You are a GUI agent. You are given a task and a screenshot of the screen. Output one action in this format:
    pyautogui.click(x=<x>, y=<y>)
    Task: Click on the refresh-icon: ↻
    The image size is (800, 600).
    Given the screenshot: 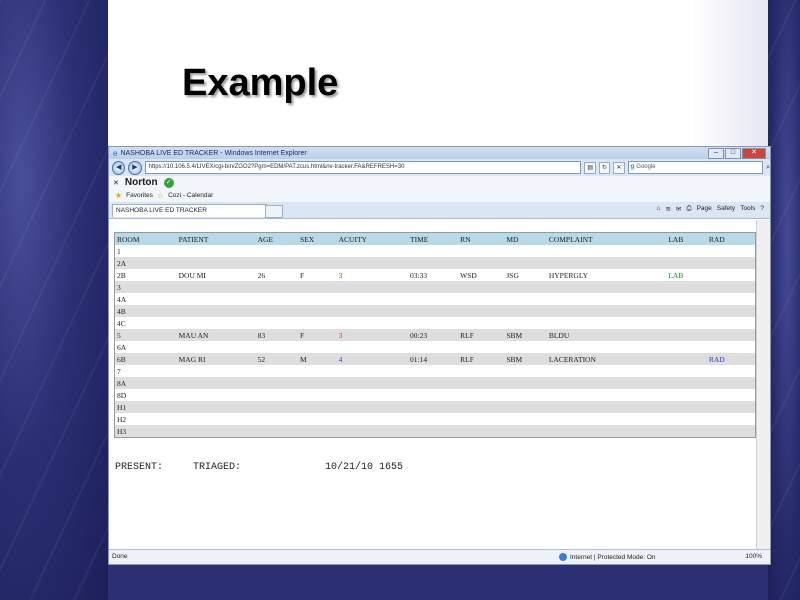 What is the action you would take?
    pyautogui.click(x=604, y=167)
    